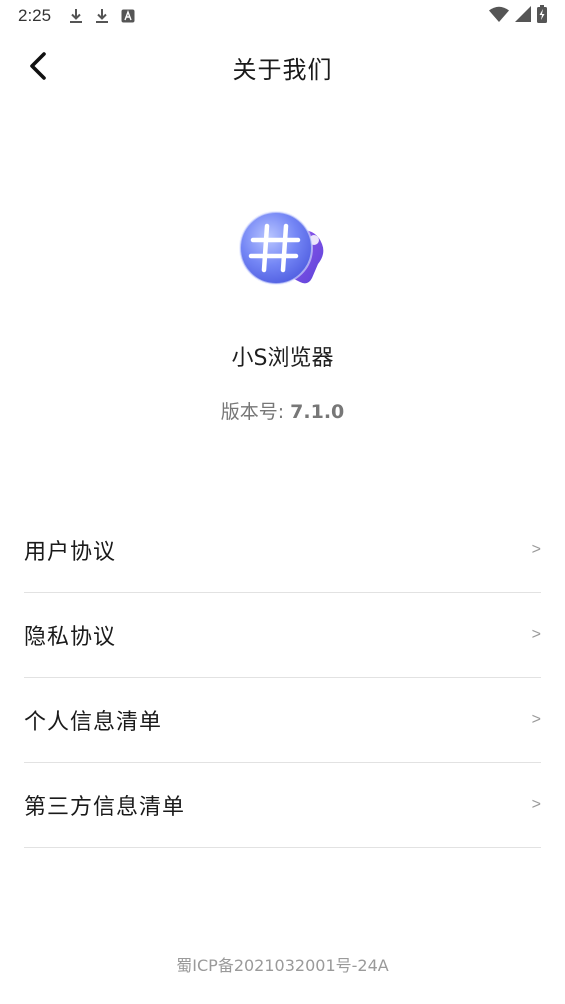  What do you see at coordinates (282, 550) in the screenshot?
I see `menu-item-user-agreement: 用户协议 >` at bounding box center [282, 550].